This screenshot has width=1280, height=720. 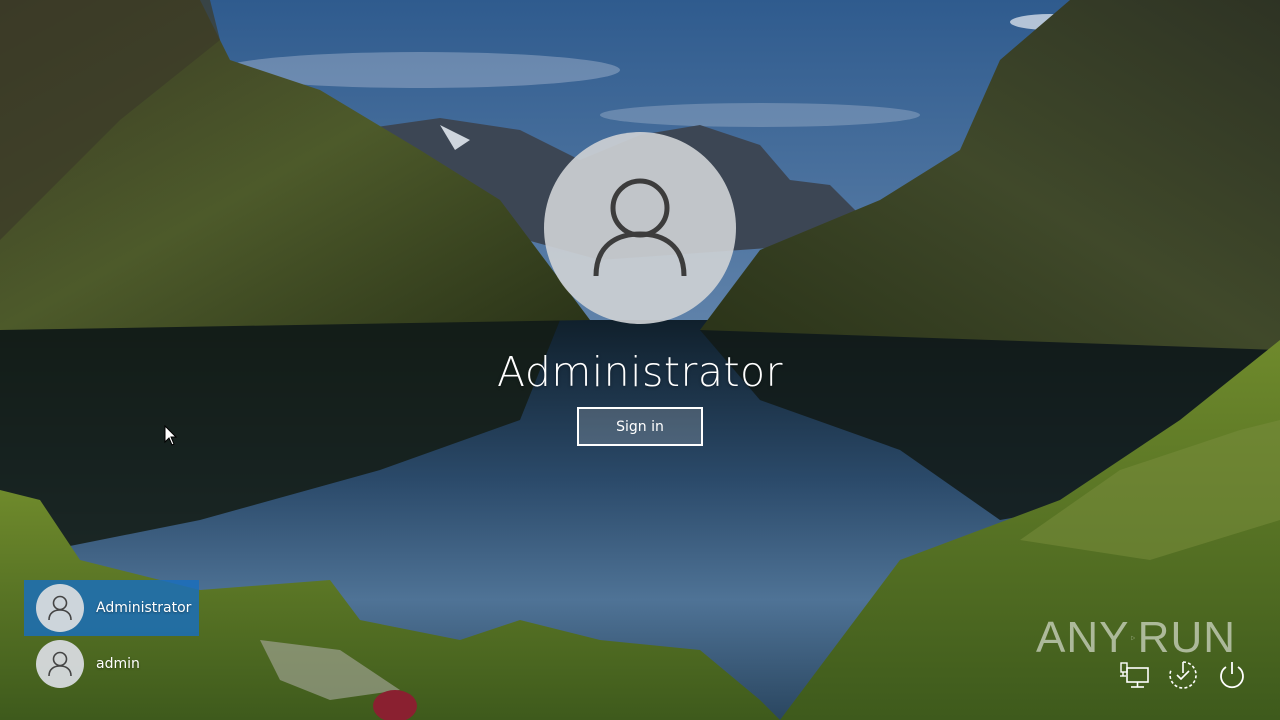 I want to click on watermark-left-text: ANY, so click(x=1083, y=637).